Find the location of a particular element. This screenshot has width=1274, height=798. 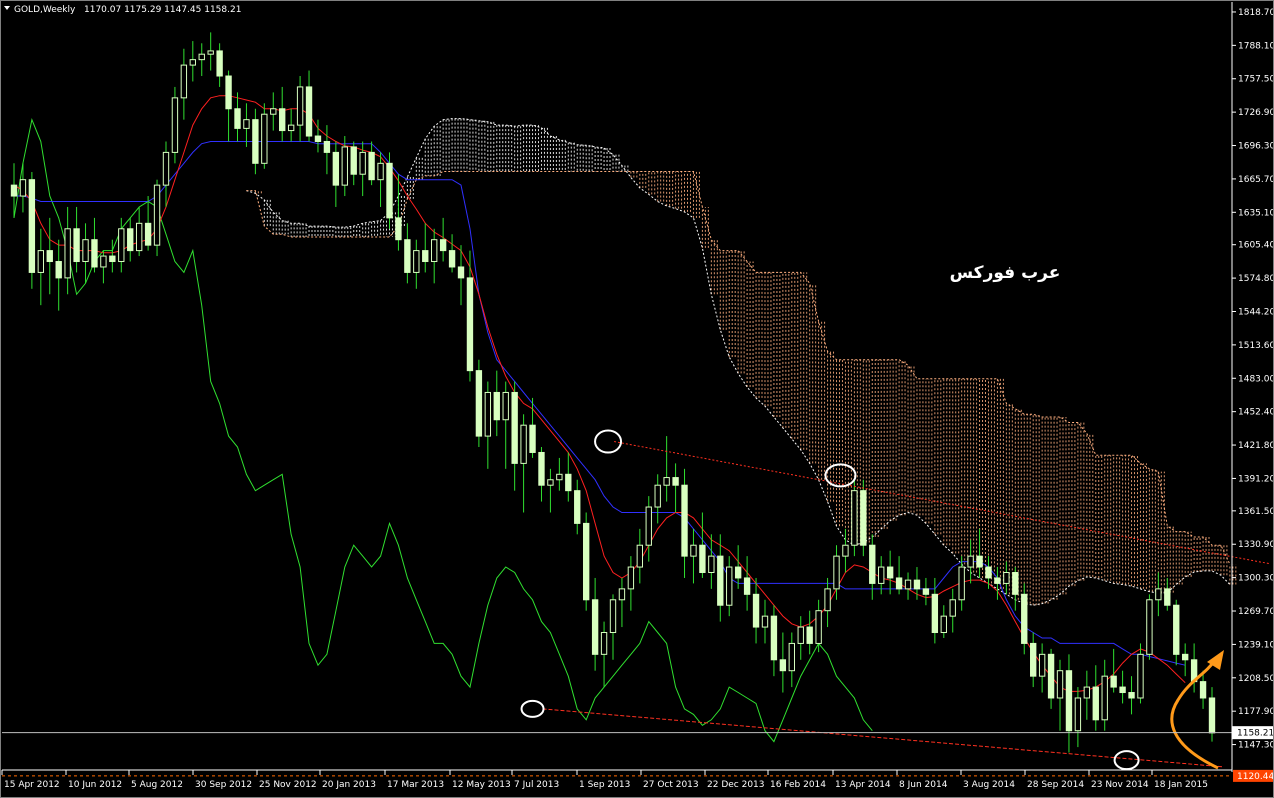

price-tick-label: 1818.70 is located at coordinates (1256, 13).